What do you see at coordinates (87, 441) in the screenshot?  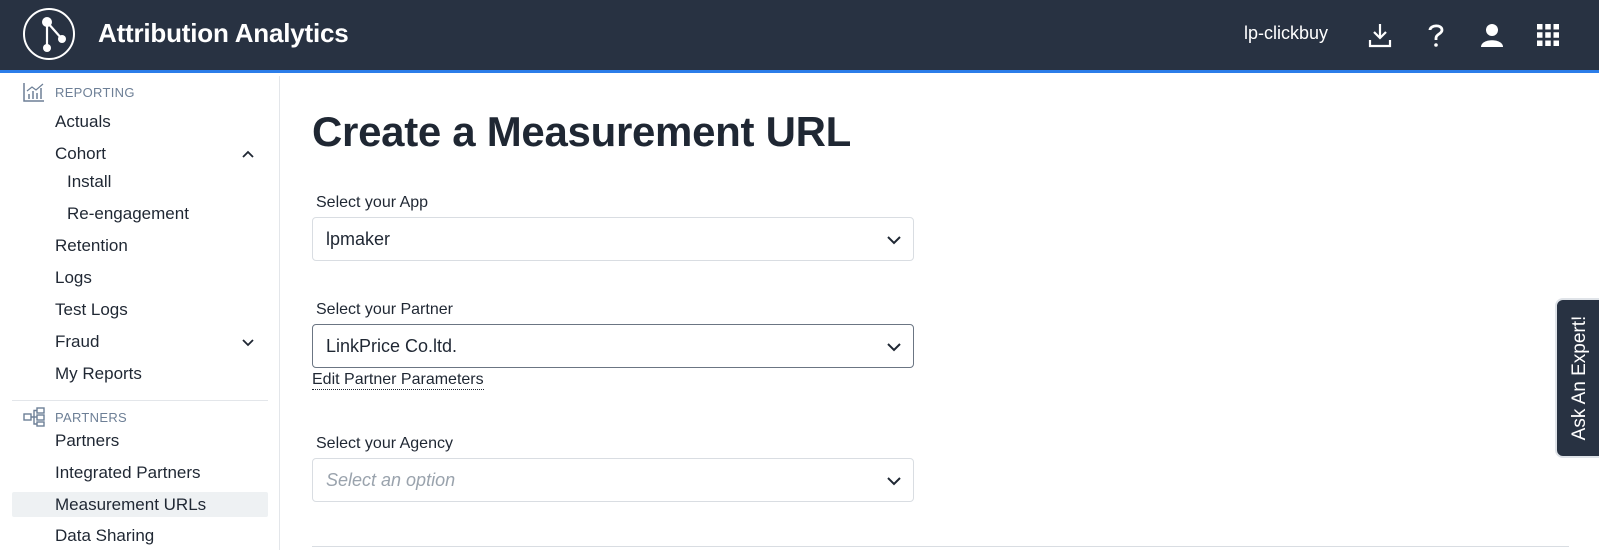 I see `sidebar-item-partners: Partners` at bounding box center [87, 441].